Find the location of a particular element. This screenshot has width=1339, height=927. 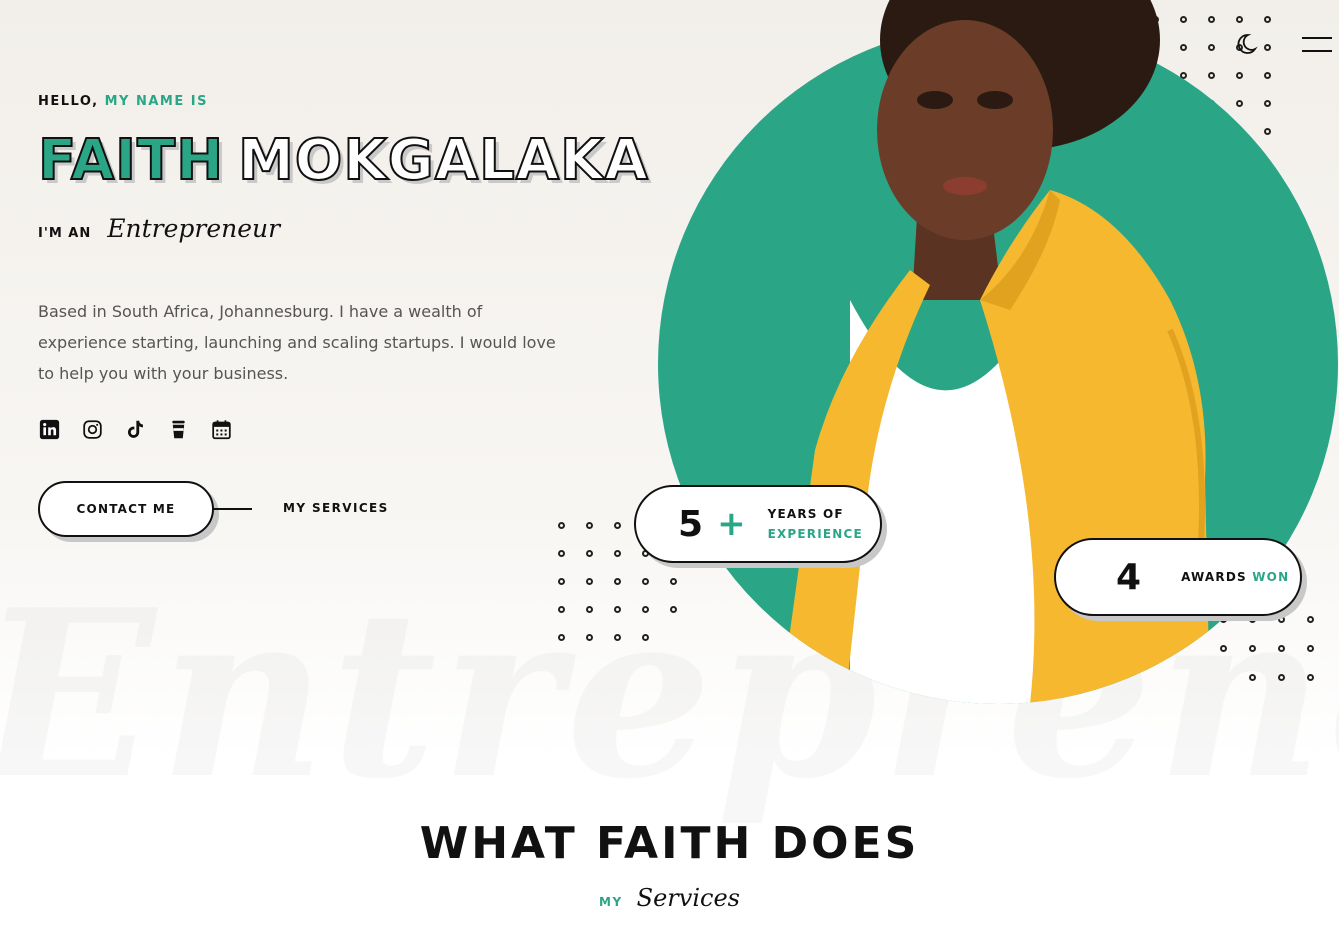

hero-name: FAITH MOKGALAKA is located at coordinates (343, 160).